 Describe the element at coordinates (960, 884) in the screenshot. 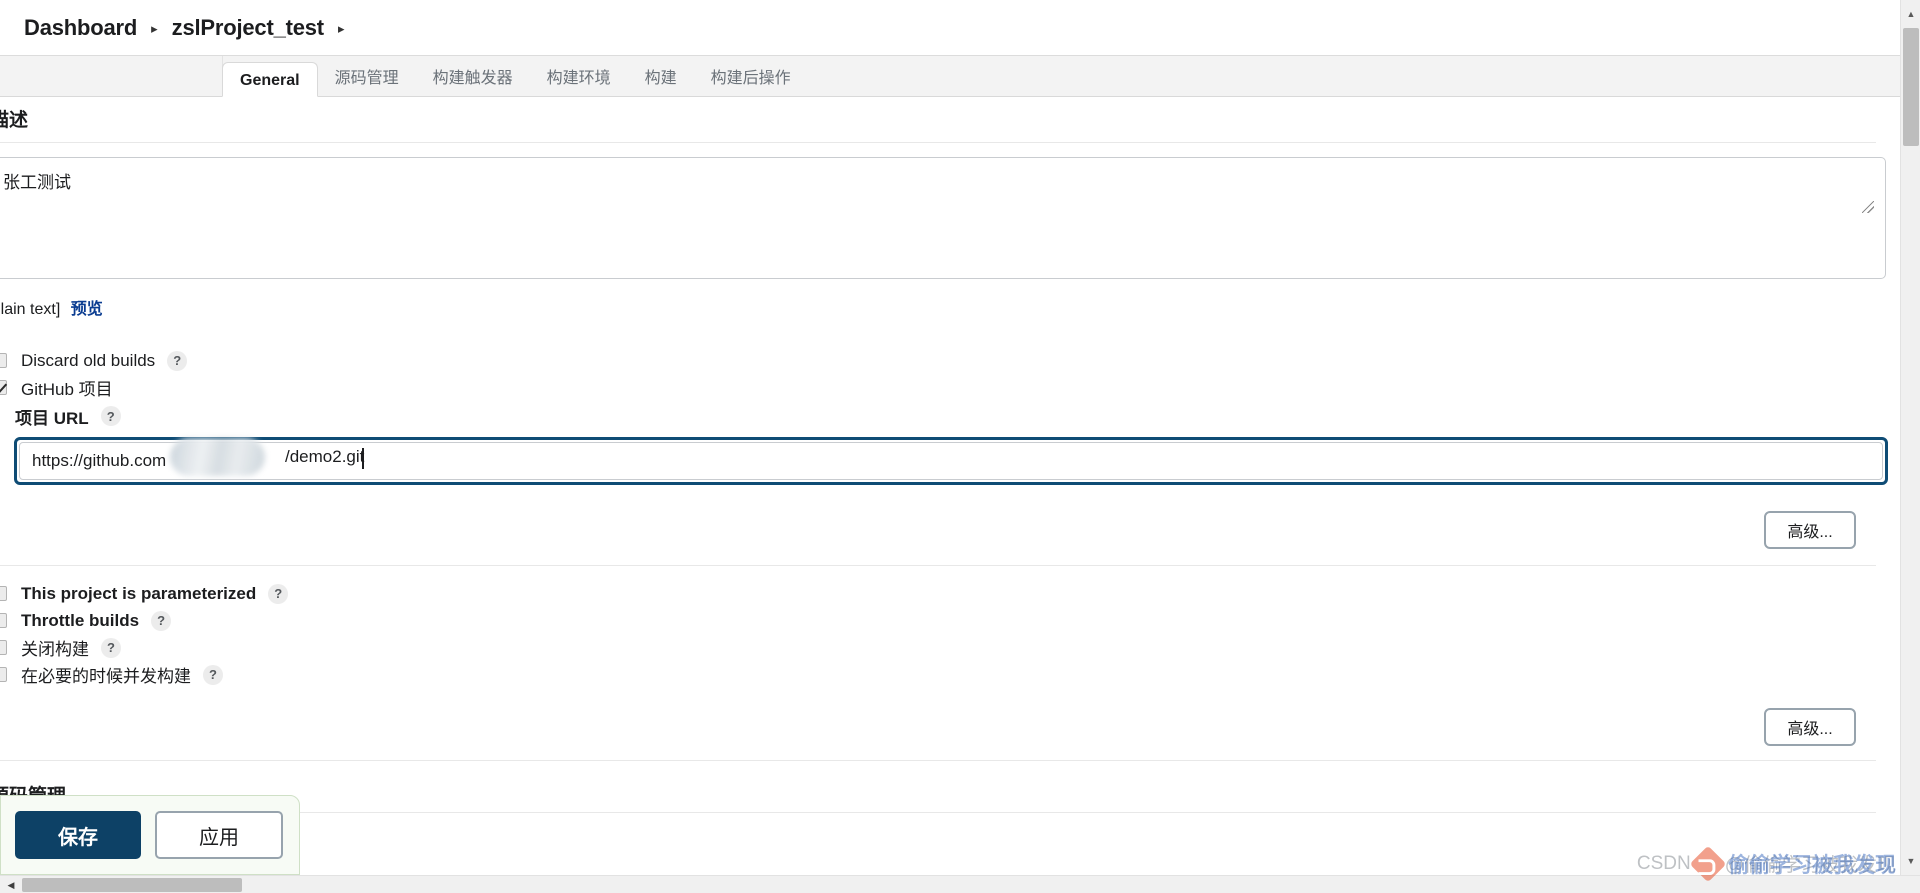

I see `horizontal-scrollbar: ◀` at that location.